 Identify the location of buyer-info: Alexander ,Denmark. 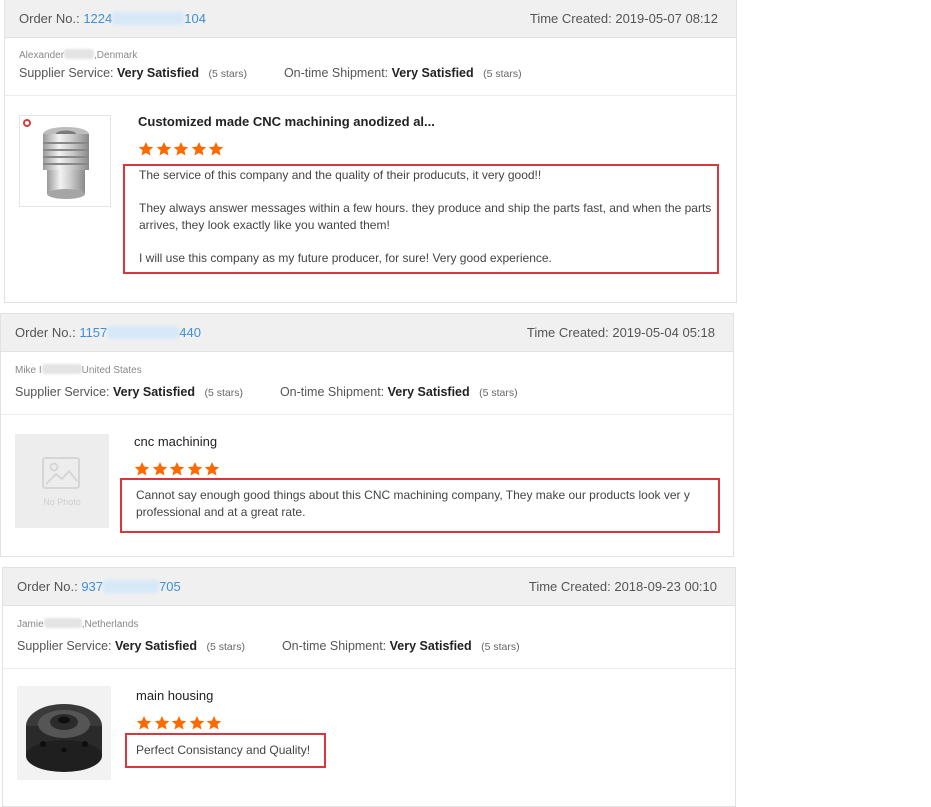
(78, 55).